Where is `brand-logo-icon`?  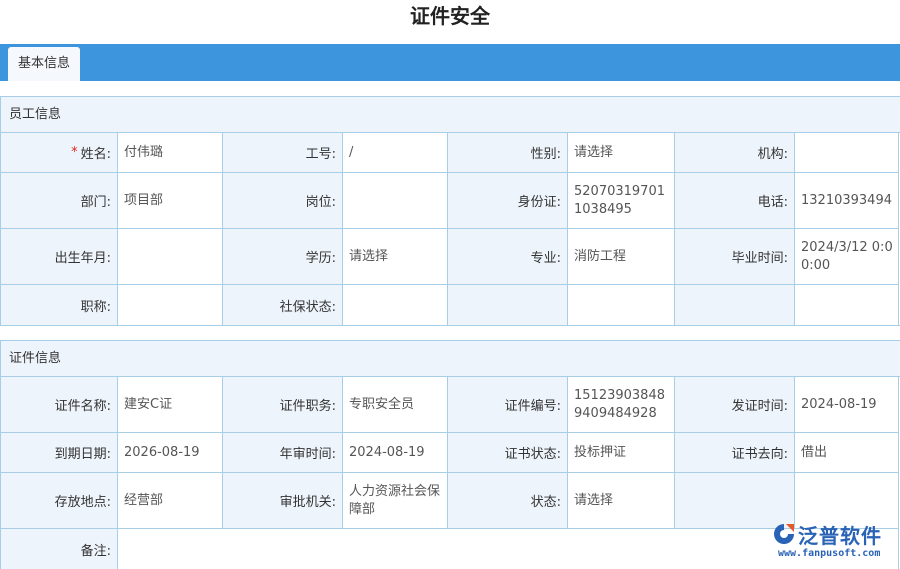
brand-logo-icon is located at coordinates (784, 534).